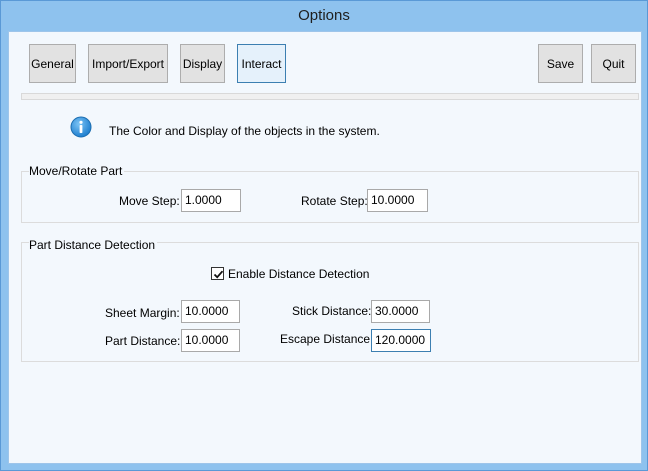  I want to click on move-step-label: Move Step:, so click(149, 201).